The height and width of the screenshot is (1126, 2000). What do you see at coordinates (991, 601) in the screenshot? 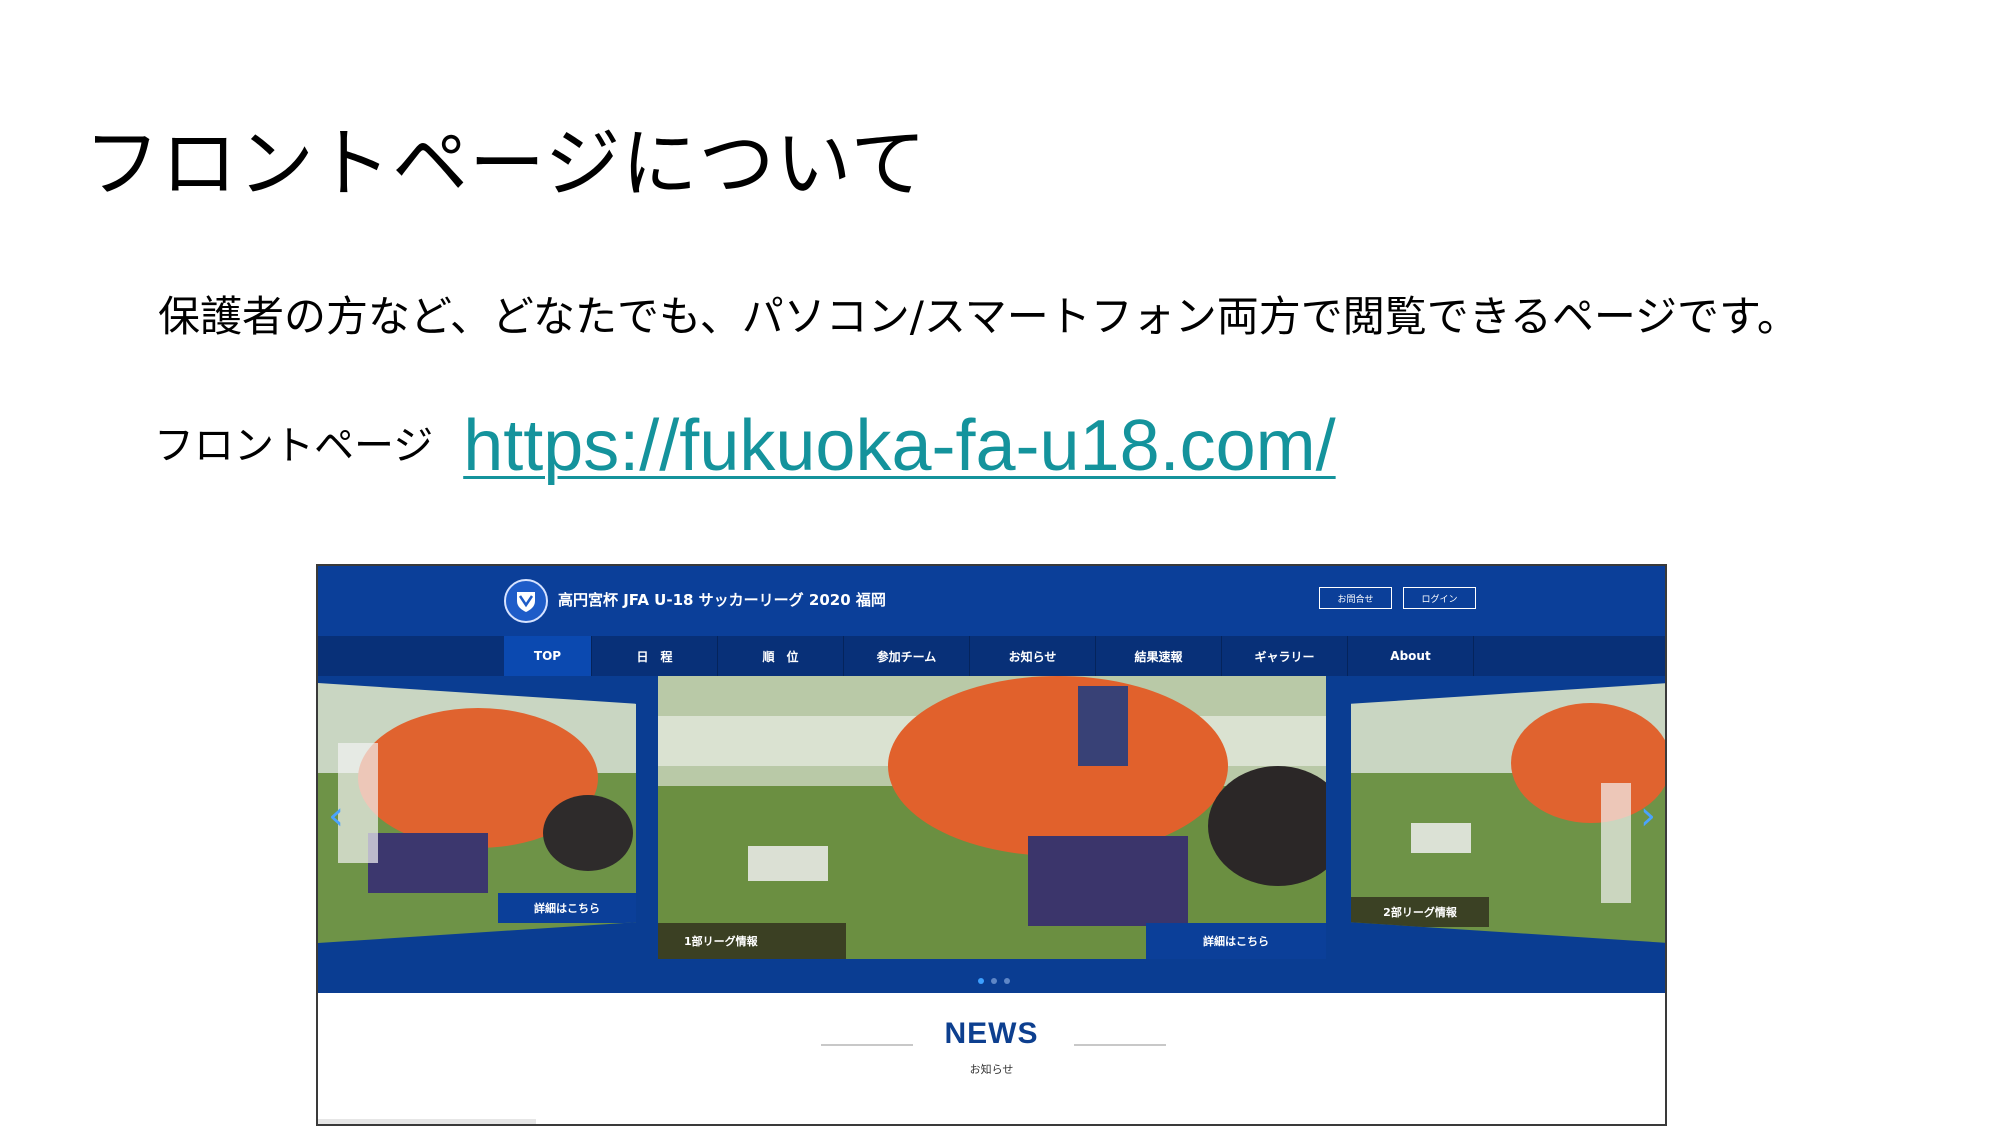
I see `site-header: 高円宮杯 JFA U-18 サッカーリーグ 2020 福岡 お問合せ ログイン` at bounding box center [991, 601].